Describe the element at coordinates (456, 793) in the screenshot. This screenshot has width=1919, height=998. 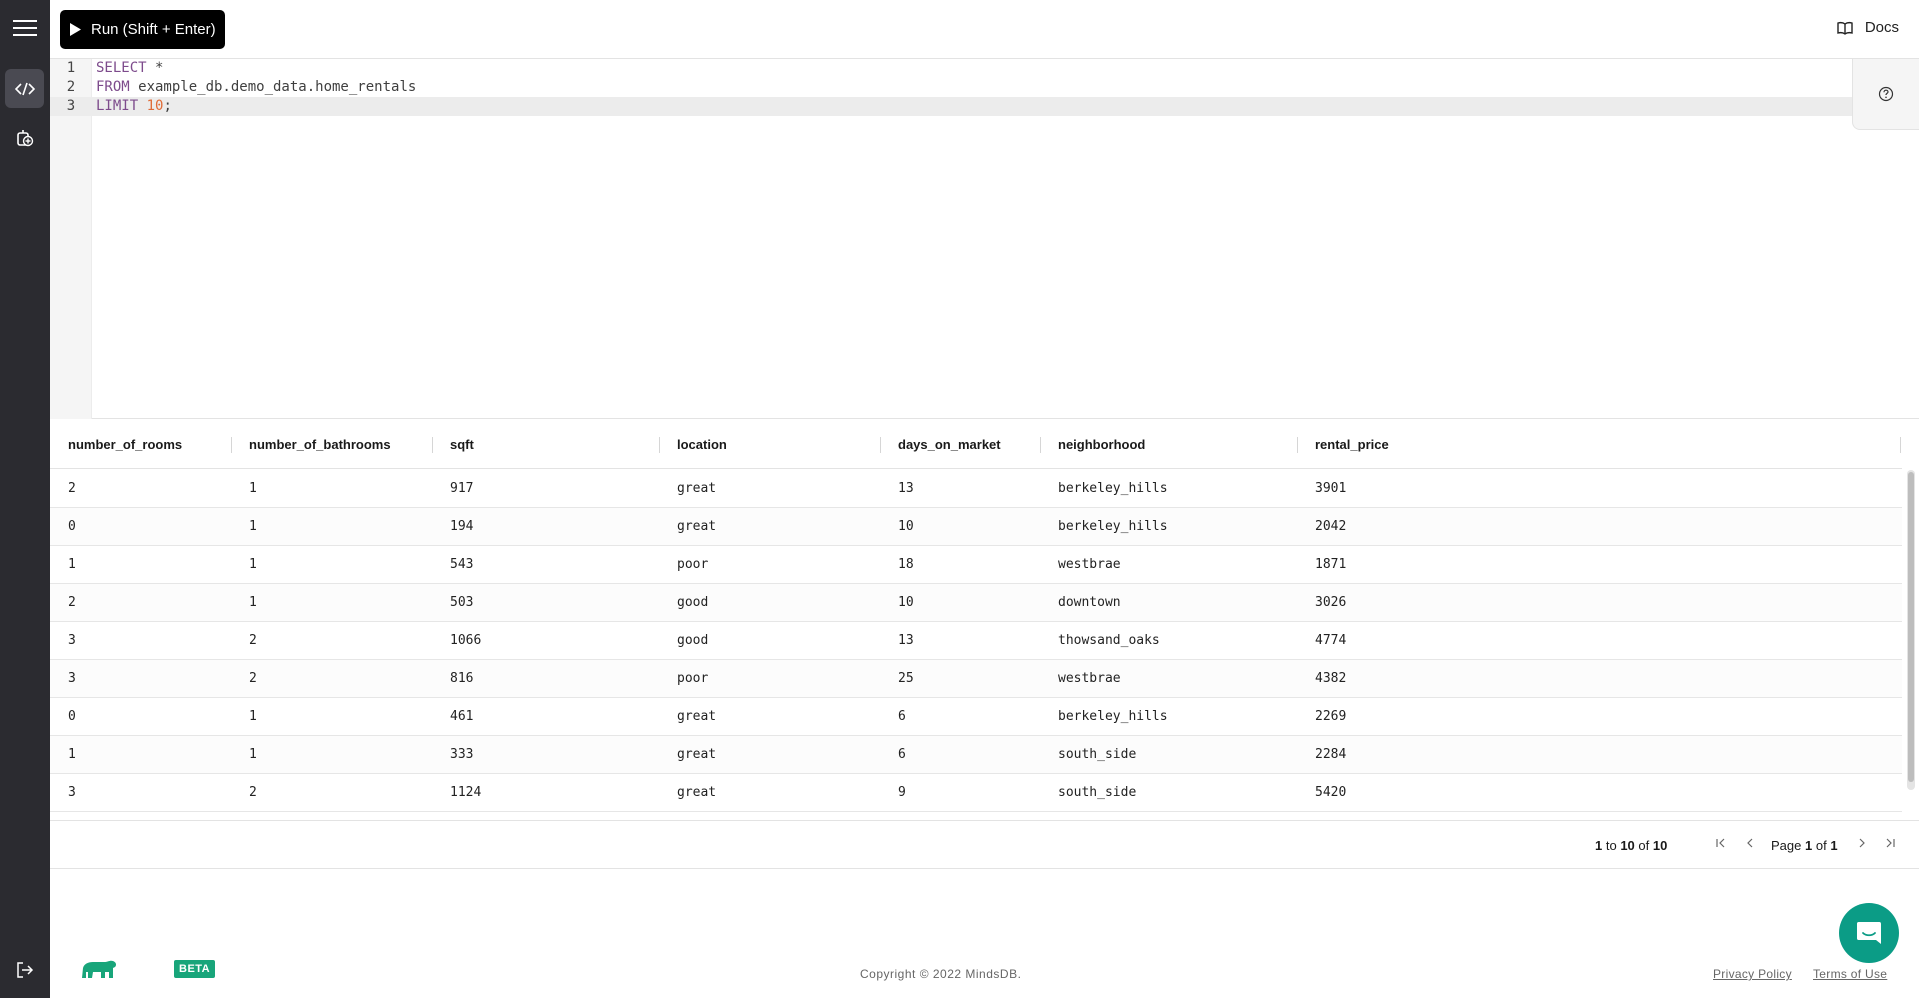
I see `table-cell: 1124` at that location.